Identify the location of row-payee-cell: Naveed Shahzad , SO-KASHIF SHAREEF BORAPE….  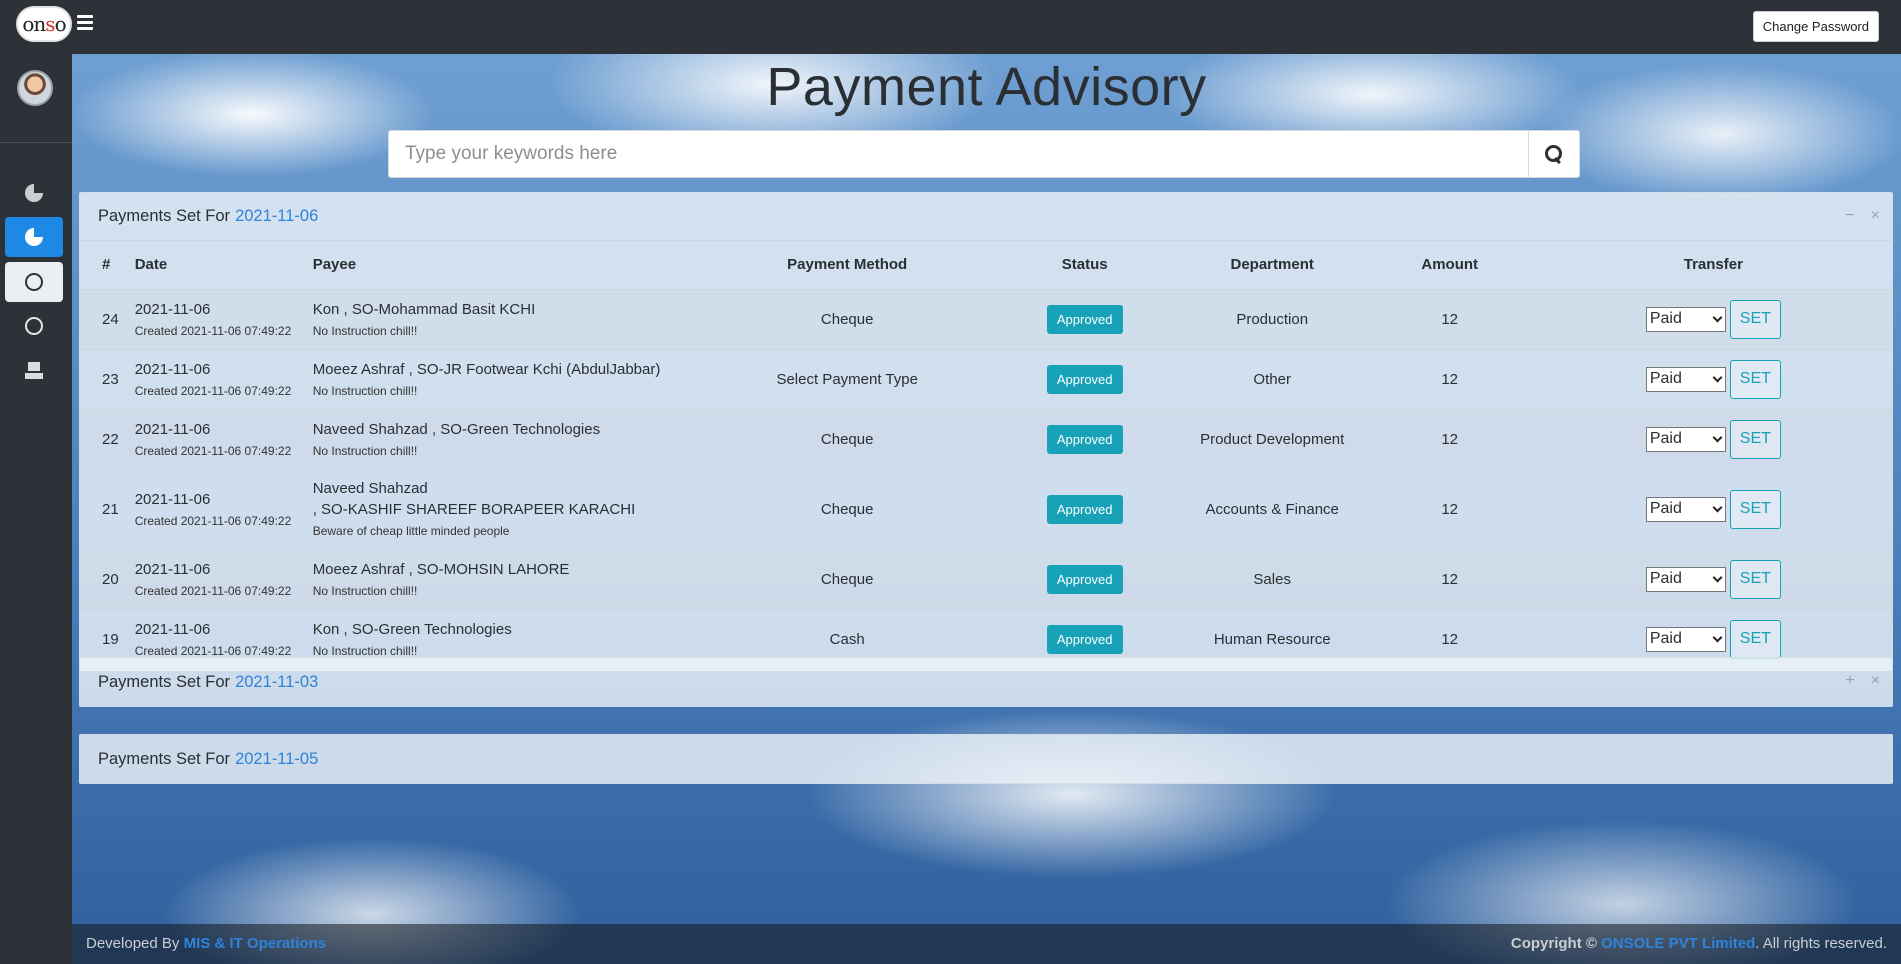
(504, 509).